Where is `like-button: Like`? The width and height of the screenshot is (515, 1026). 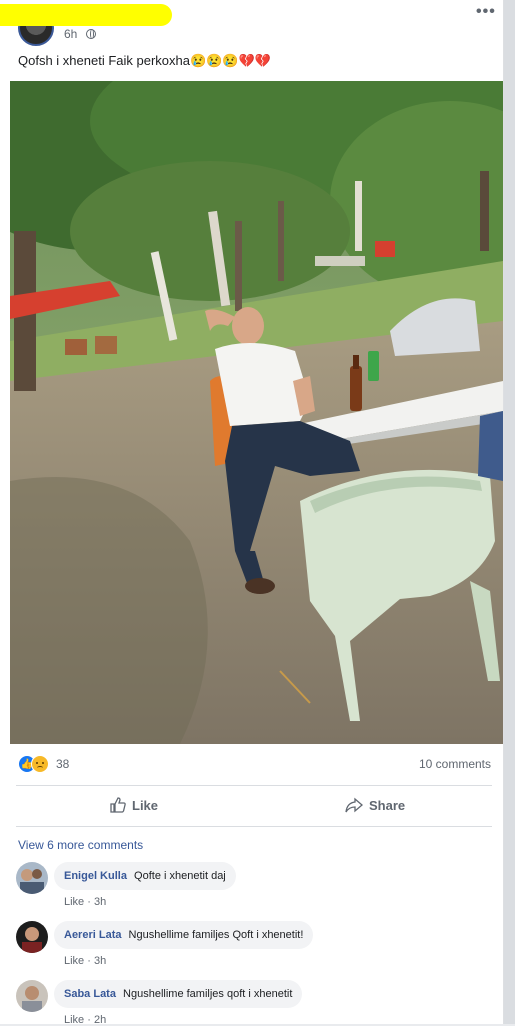 like-button: Like is located at coordinates (134, 805).